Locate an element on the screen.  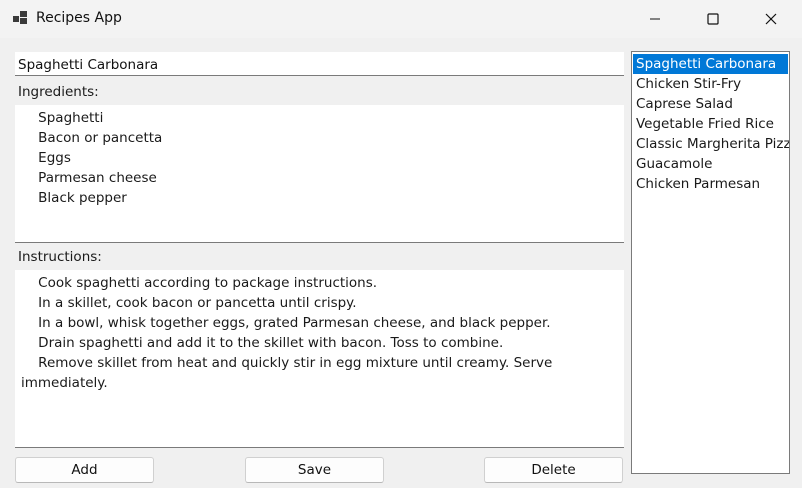
recipe-name-input is located at coordinates (319, 64).